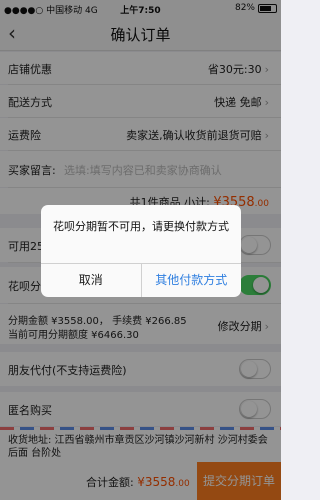  I want to click on other-payment-button: 其他付款方式, so click(191, 280).